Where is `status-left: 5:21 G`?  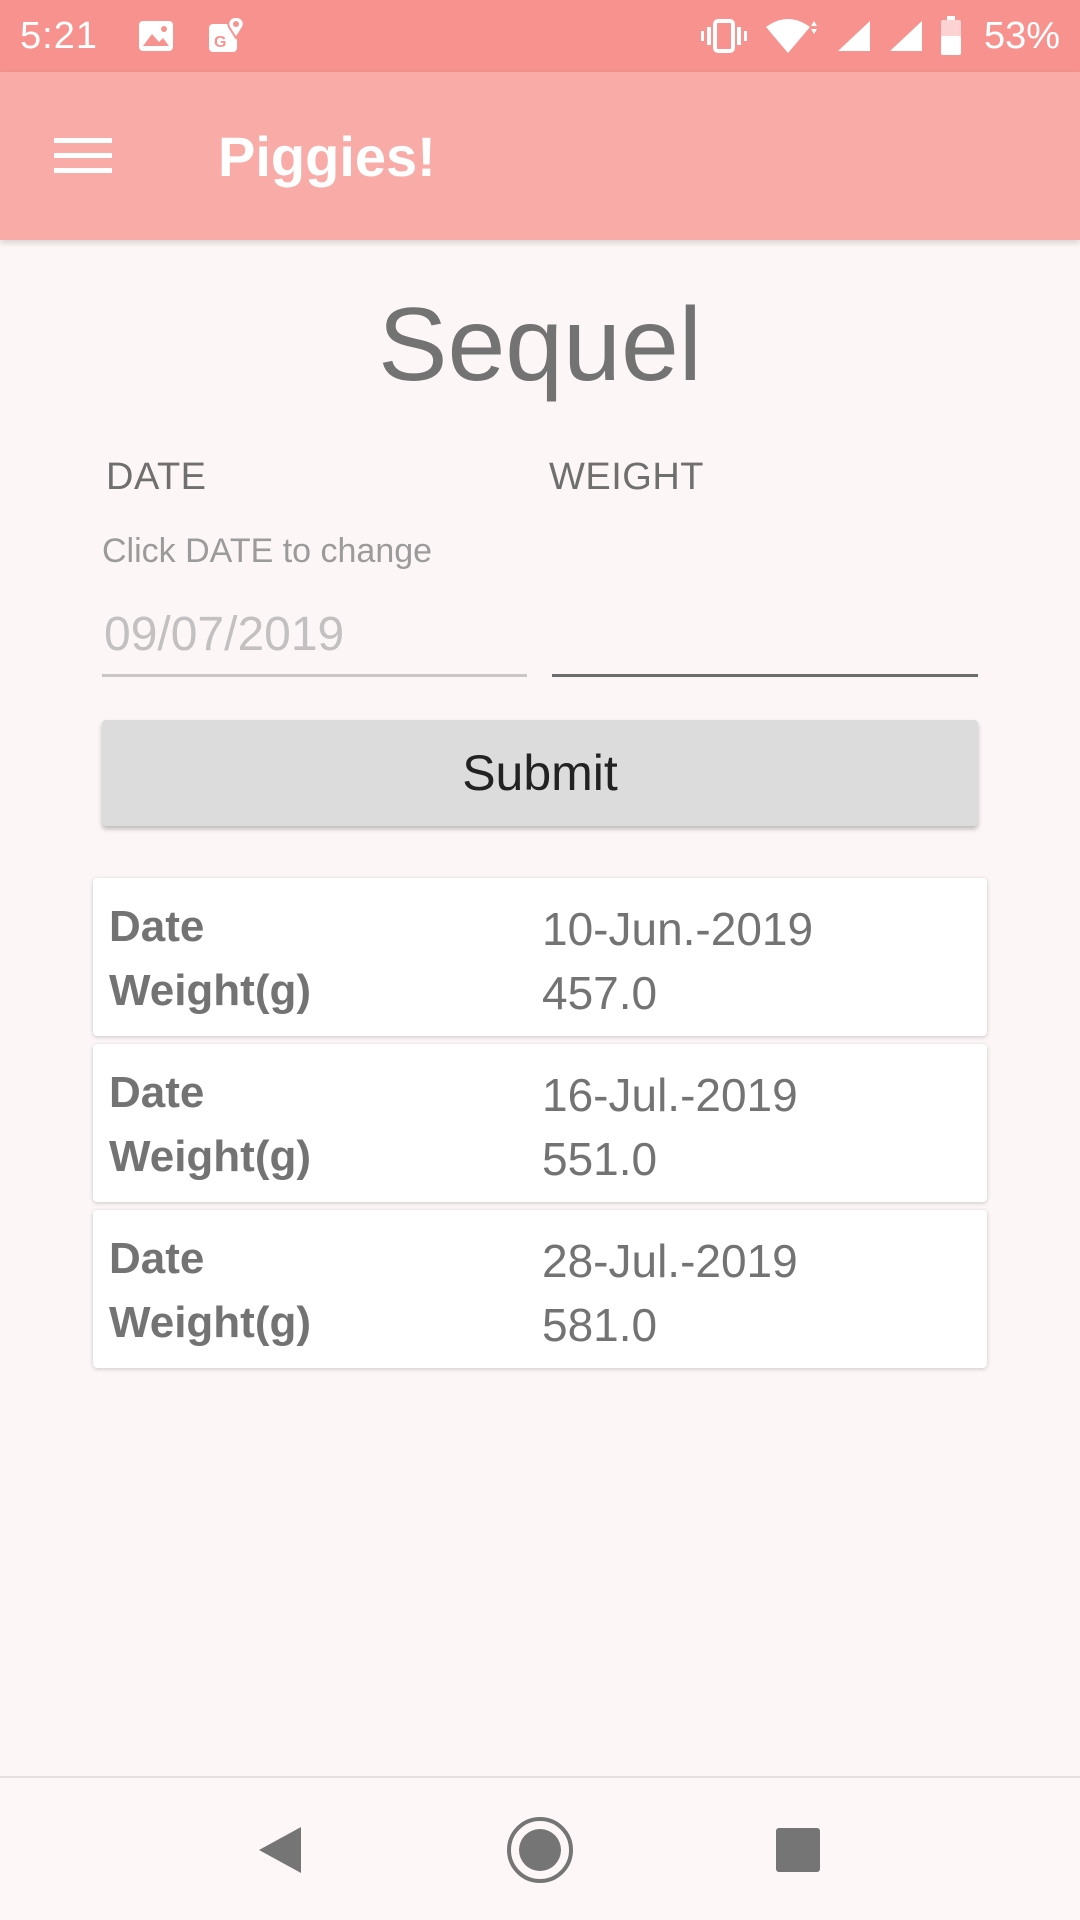
status-left: 5:21 G is located at coordinates (150, 36).